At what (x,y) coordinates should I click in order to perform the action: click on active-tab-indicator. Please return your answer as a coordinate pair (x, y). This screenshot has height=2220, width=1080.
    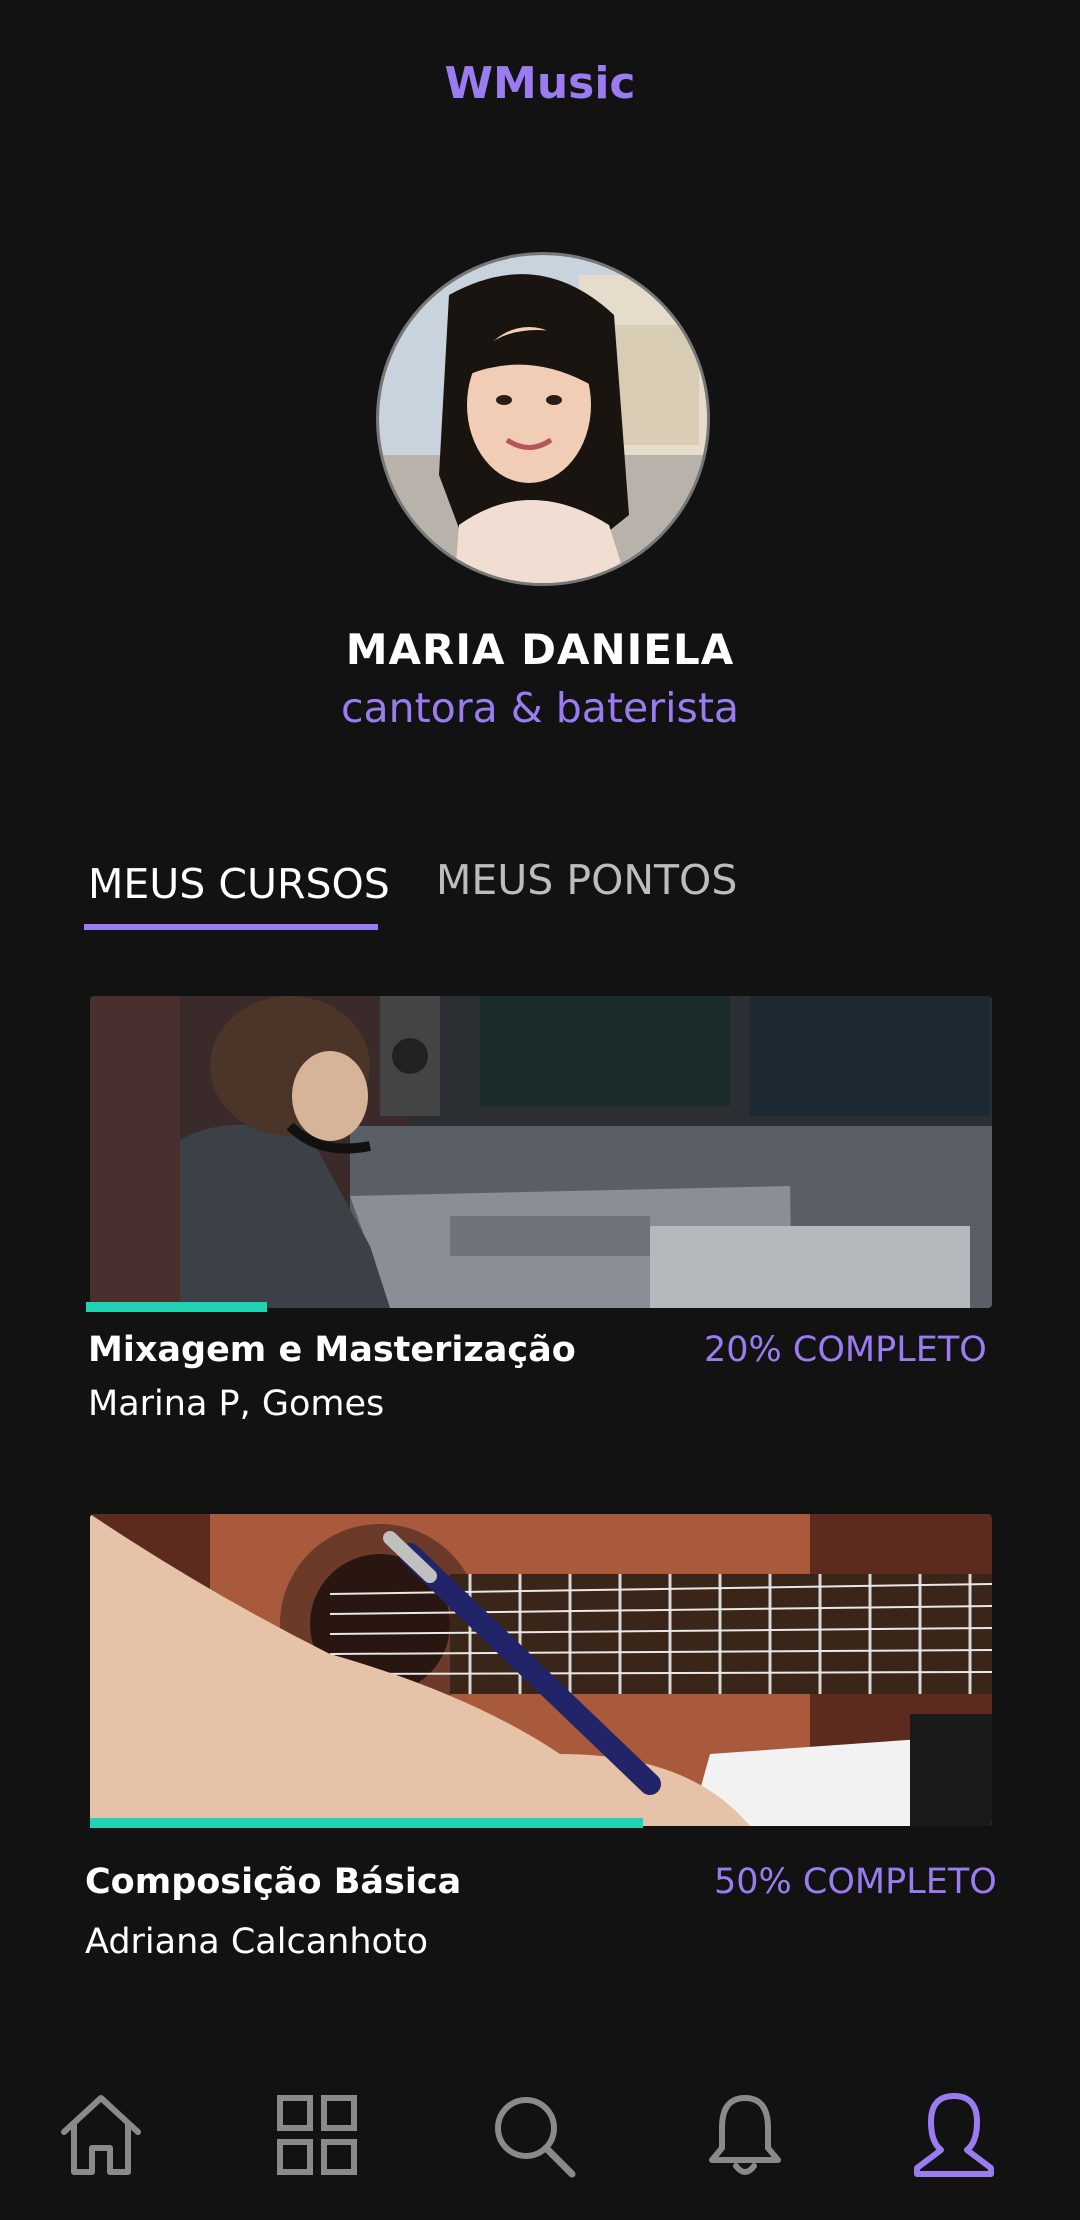
    Looking at the image, I should click on (231, 927).